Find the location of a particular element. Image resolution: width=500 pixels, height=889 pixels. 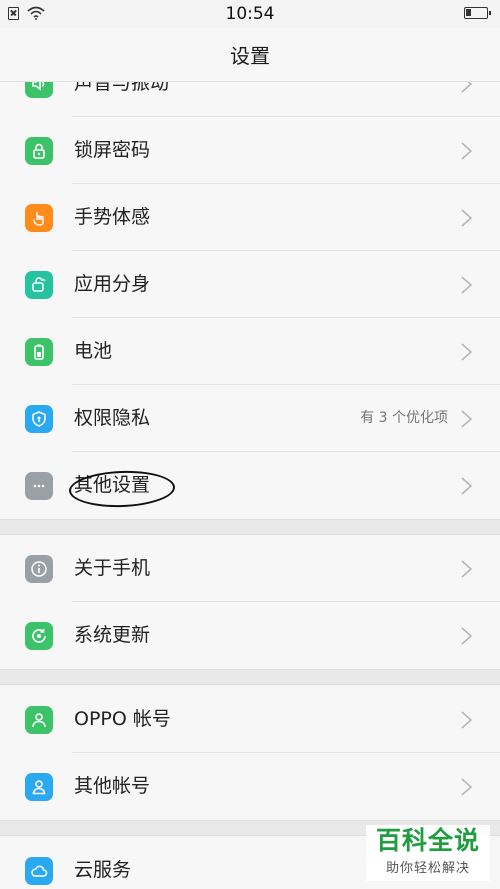

user-icon is located at coordinates (39, 720).